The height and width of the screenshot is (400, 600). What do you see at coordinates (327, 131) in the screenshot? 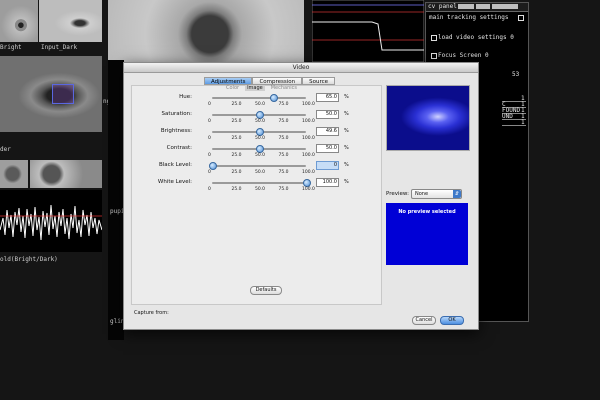
I see `slider-value-field: 49.6` at bounding box center [327, 131].